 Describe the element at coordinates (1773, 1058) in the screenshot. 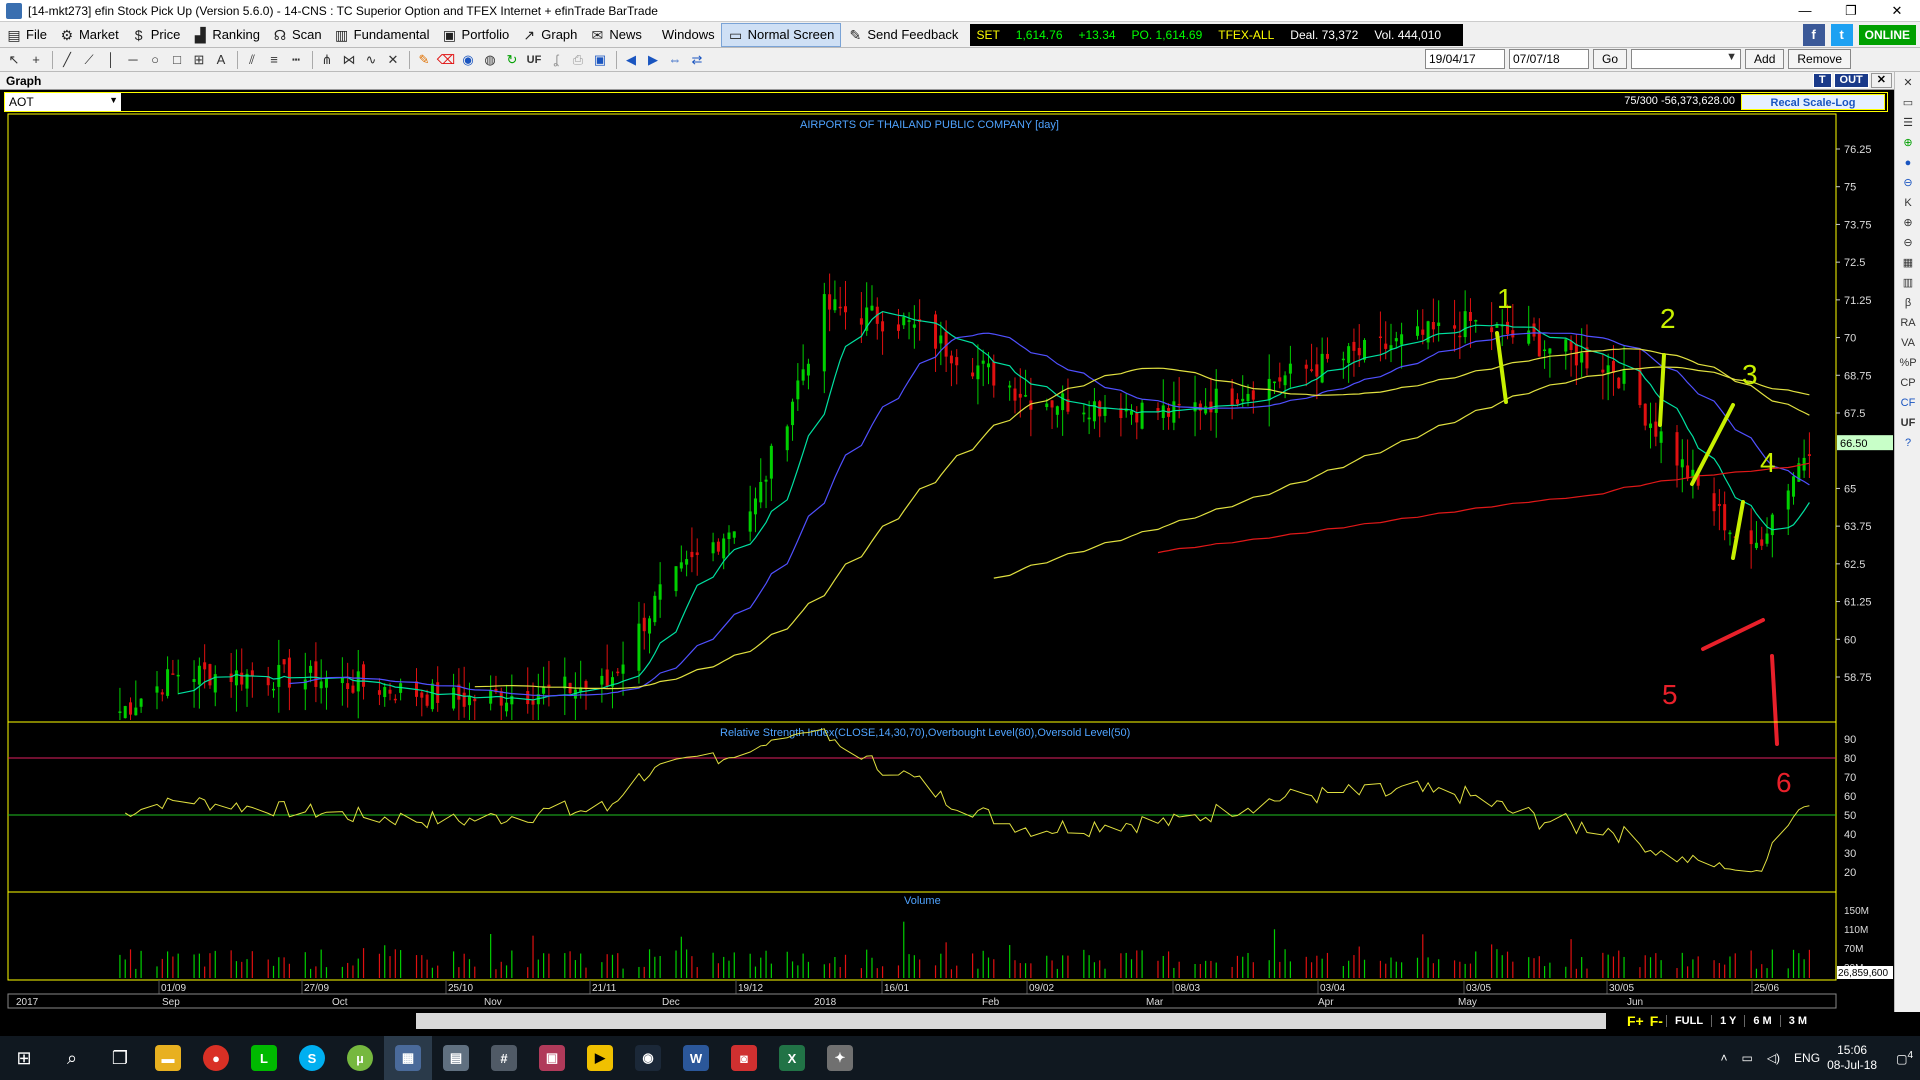

I see `volume-icon: ◁)` at that location.